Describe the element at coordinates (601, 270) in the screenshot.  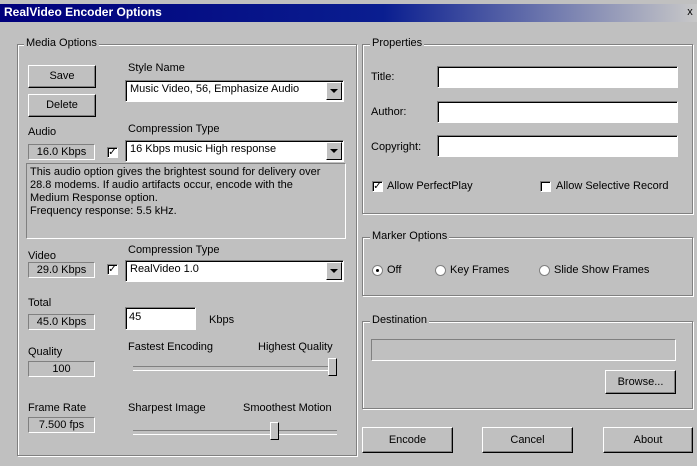
I see `marker-slideshow-label: Slide Show Frames` at that location.